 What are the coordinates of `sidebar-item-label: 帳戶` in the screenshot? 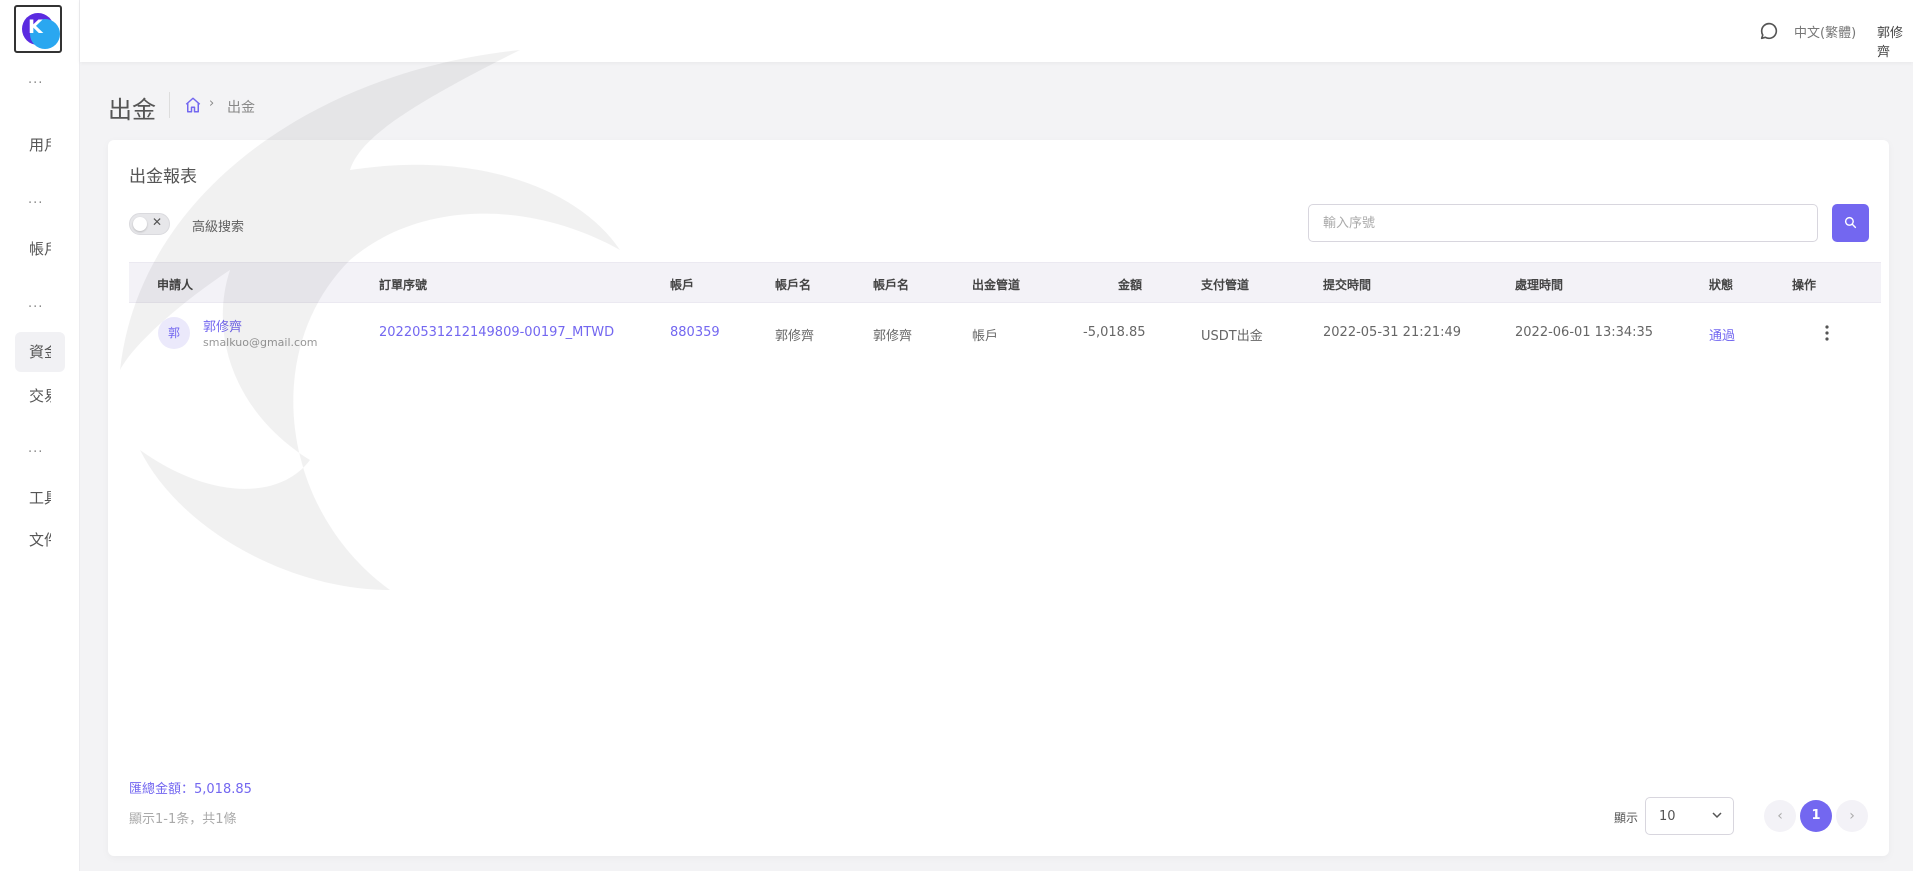 It's located at (40, 249).